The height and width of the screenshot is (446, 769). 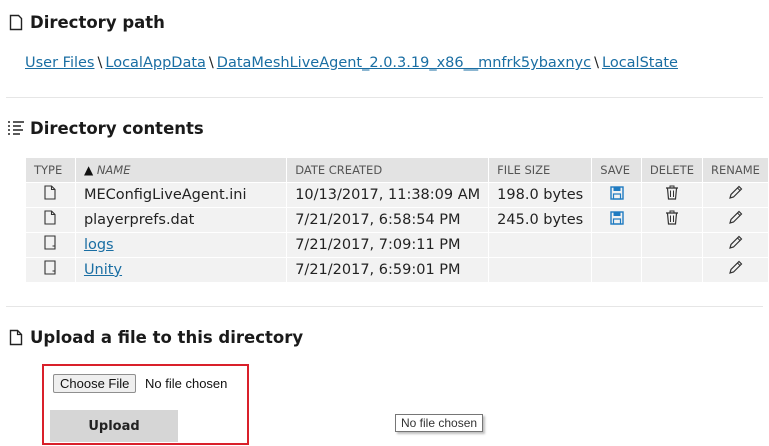 What do you see at coordinates (181, 170) in the screenshot?
I see `column-header-name: ▲ NAME` at bounding box center [181, 170].